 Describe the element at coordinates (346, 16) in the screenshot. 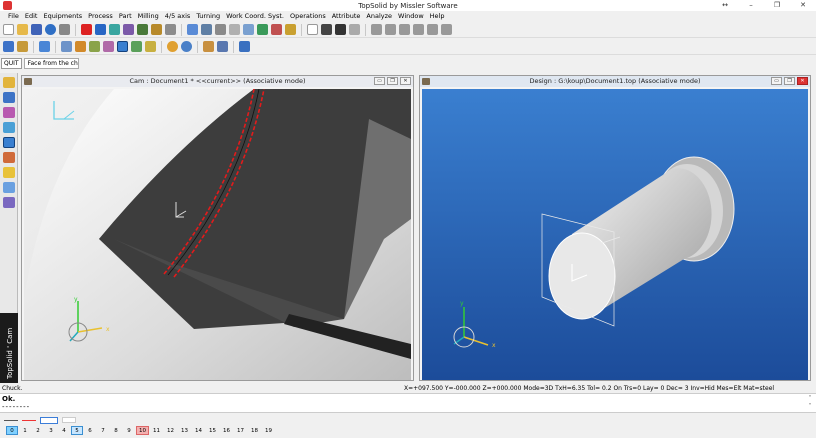

I see `menu-attribute: Attribute` at that location.